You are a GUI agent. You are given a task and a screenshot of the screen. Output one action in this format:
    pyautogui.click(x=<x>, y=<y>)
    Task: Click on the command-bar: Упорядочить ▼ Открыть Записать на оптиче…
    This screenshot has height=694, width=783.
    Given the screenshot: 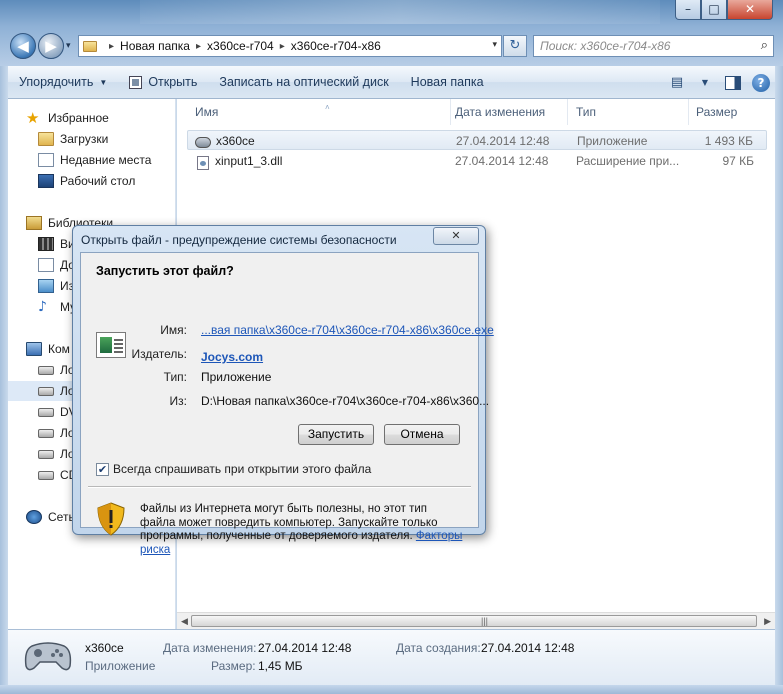 What is the action you would take?
    pyautogui.click(x=391, y=82)
    